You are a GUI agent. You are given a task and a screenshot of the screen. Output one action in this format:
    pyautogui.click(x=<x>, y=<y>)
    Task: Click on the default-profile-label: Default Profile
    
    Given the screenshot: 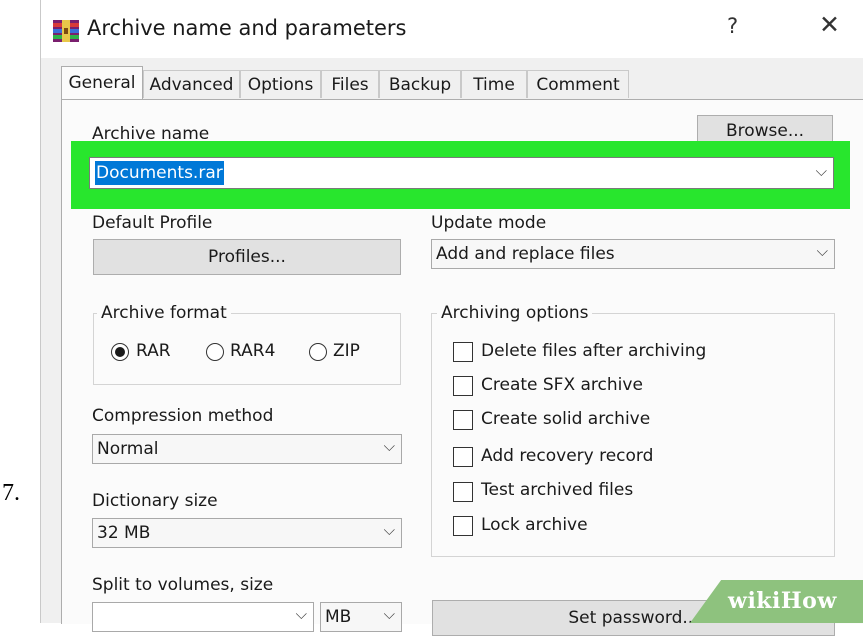 What is the action you would take?
    pyautogui.click(x=152, y=223)
    